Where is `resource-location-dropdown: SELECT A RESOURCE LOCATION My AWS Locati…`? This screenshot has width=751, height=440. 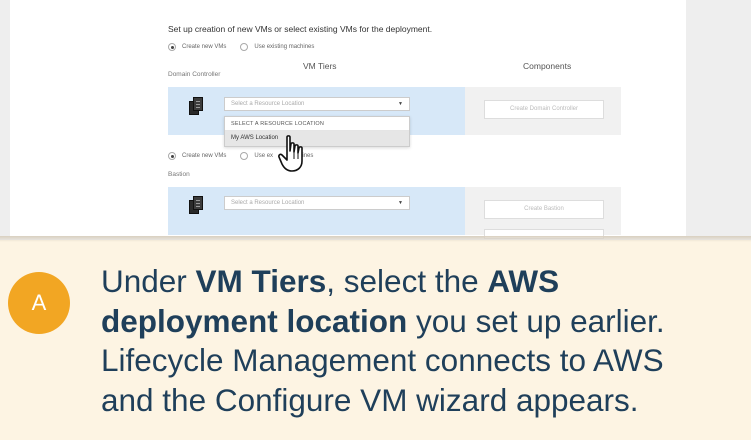 resource-location-dropdown: SELECT A RESOURCE LOCATION My AWS Locati… is located at coordinates (317, 131).